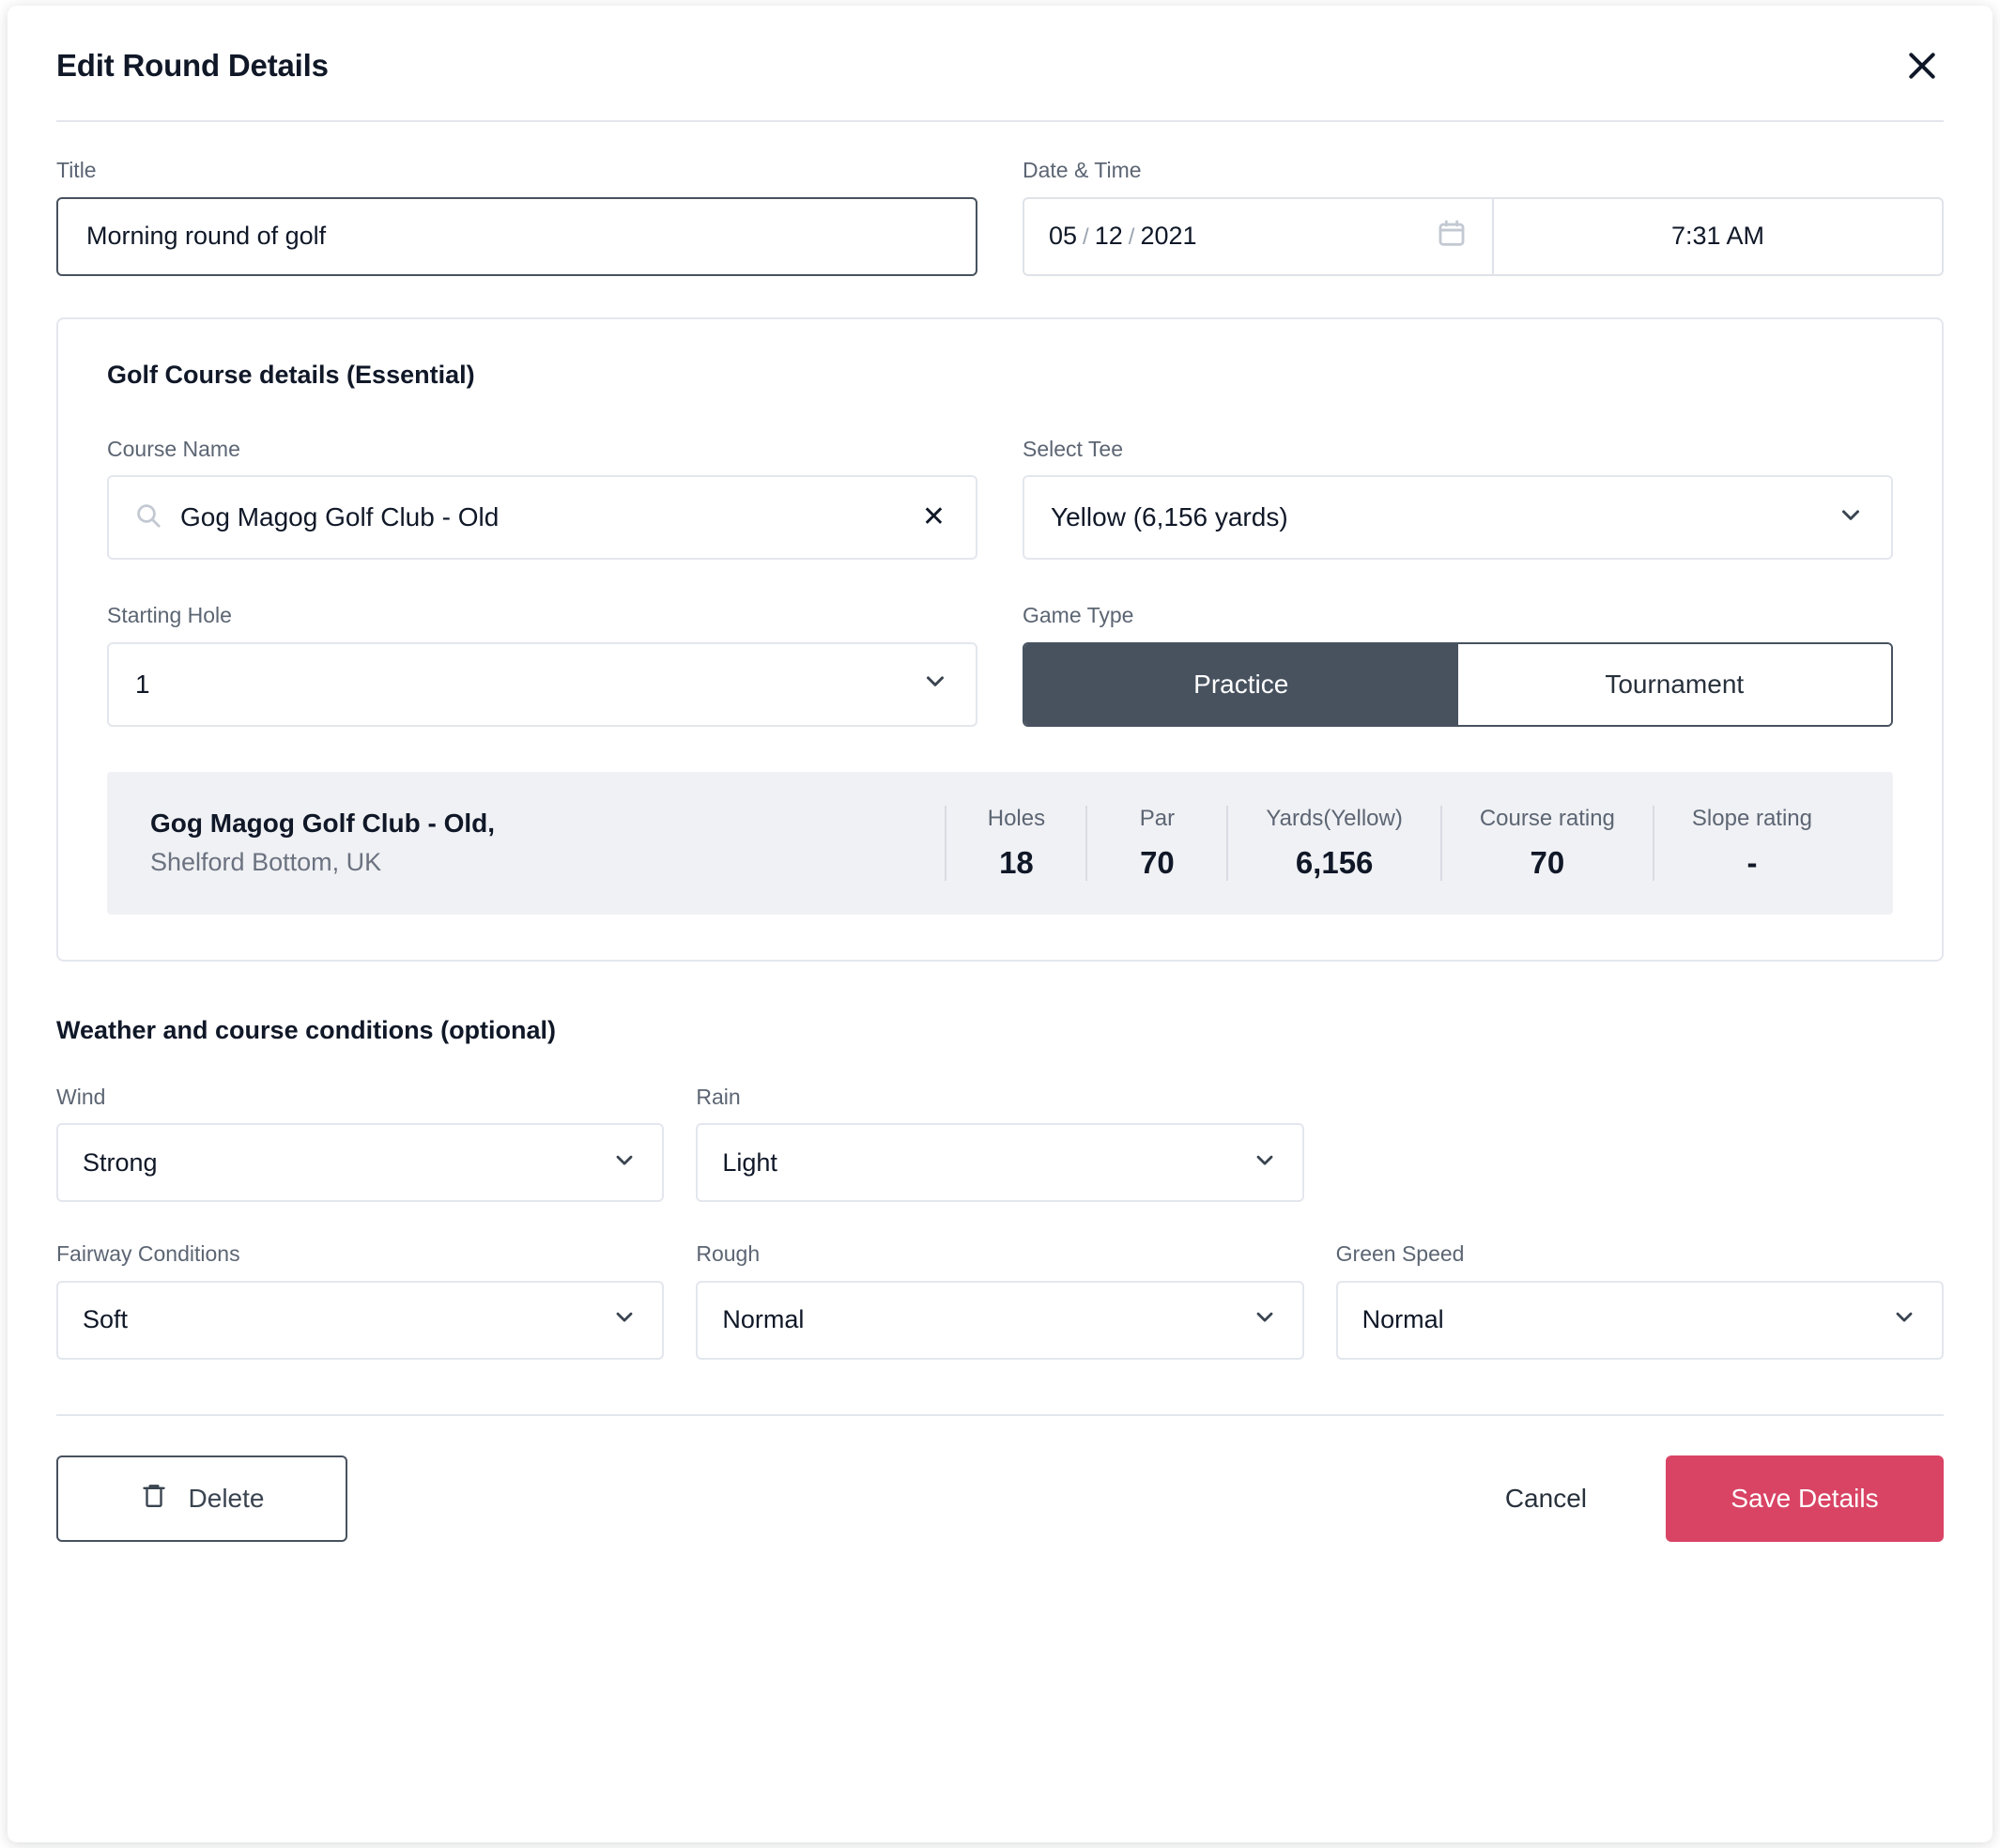  I want to click on fairway-group: Fairway Conditions Soft, so click(360, 1300).